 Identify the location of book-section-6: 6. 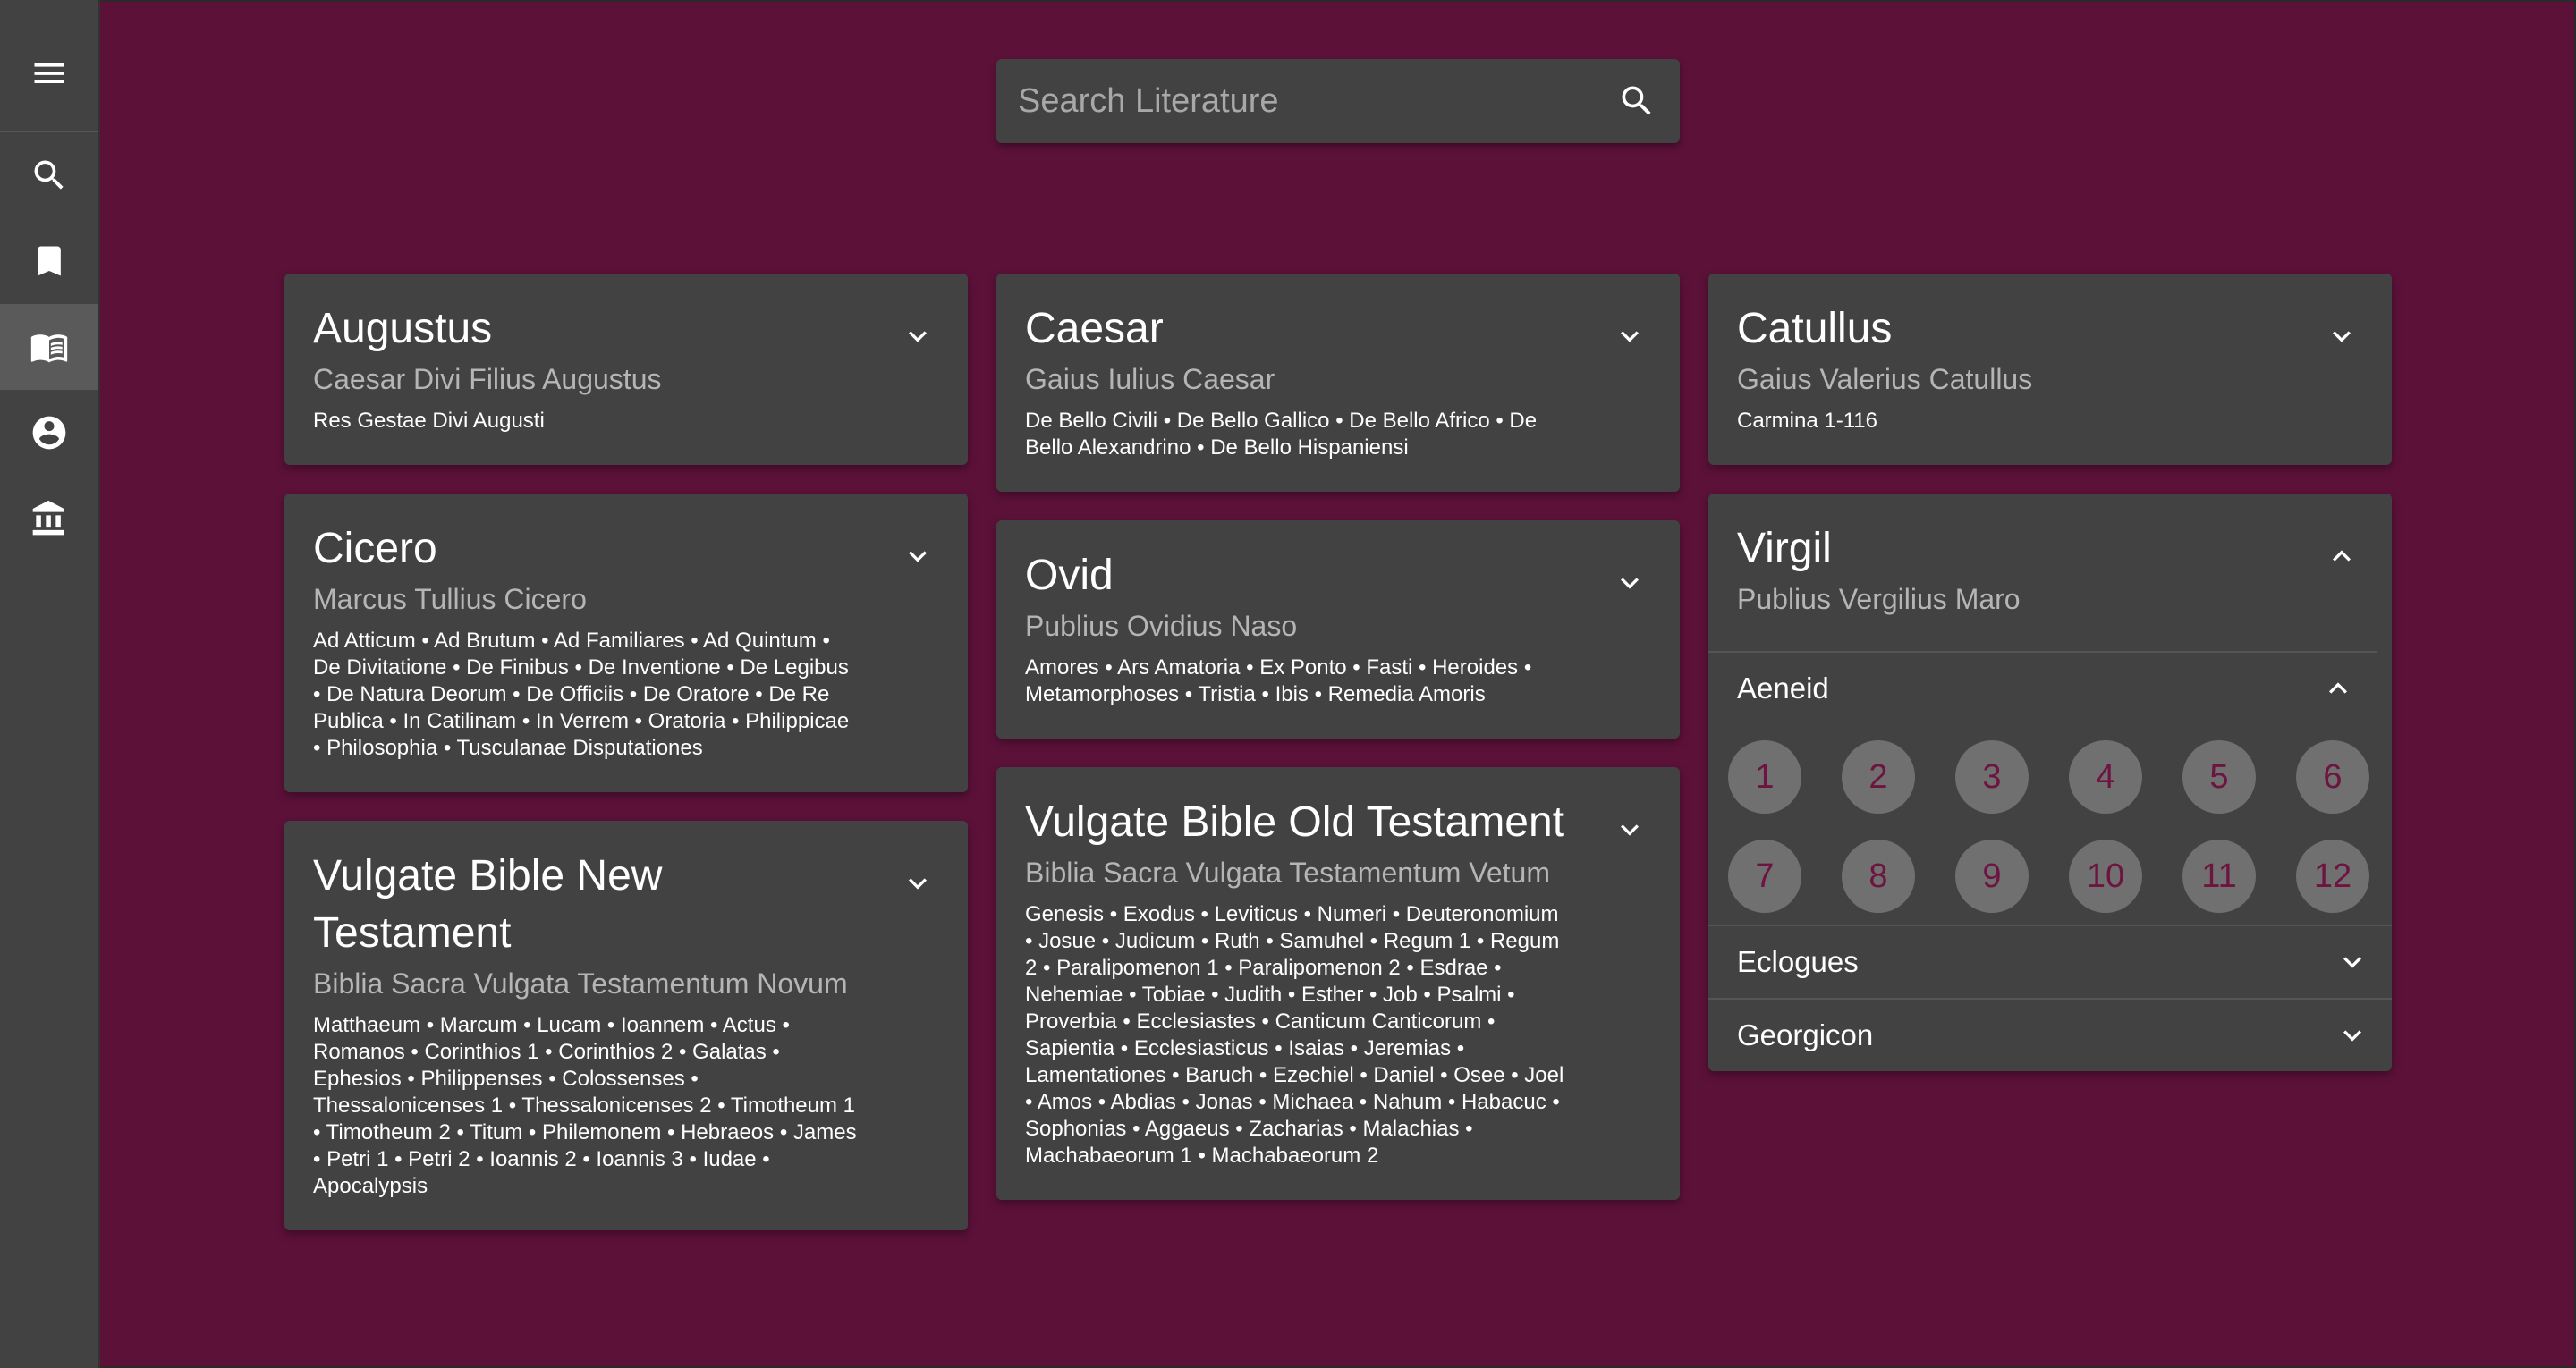
(2332, 777).